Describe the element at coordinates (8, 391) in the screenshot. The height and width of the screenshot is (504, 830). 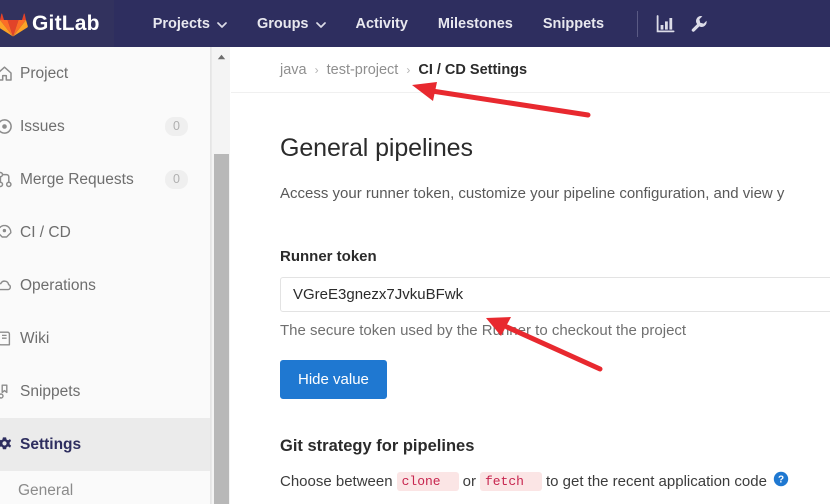
I see `snippet-icon` at that location.